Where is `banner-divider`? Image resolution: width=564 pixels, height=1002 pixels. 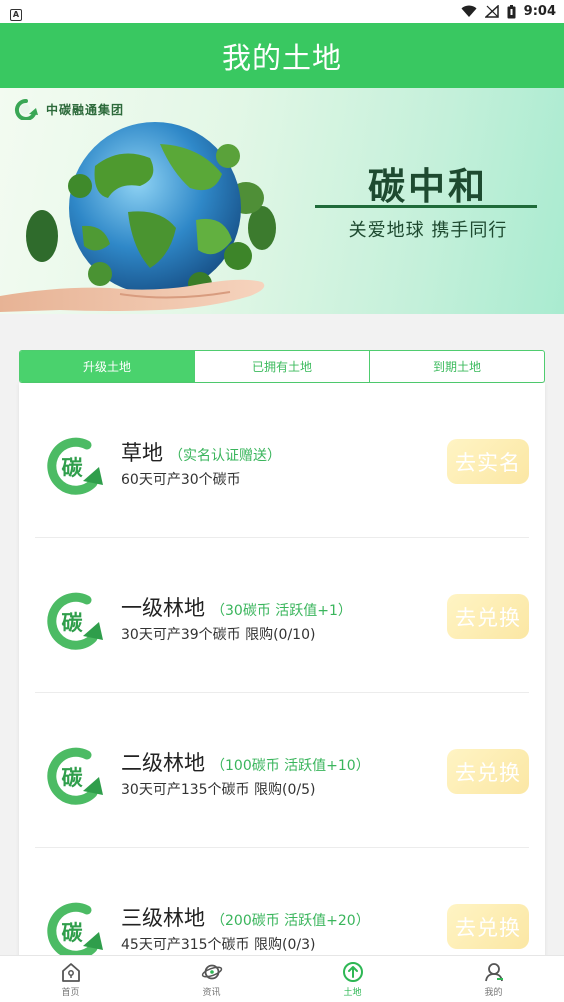
banner-divider is located at coordinates (426, 206).